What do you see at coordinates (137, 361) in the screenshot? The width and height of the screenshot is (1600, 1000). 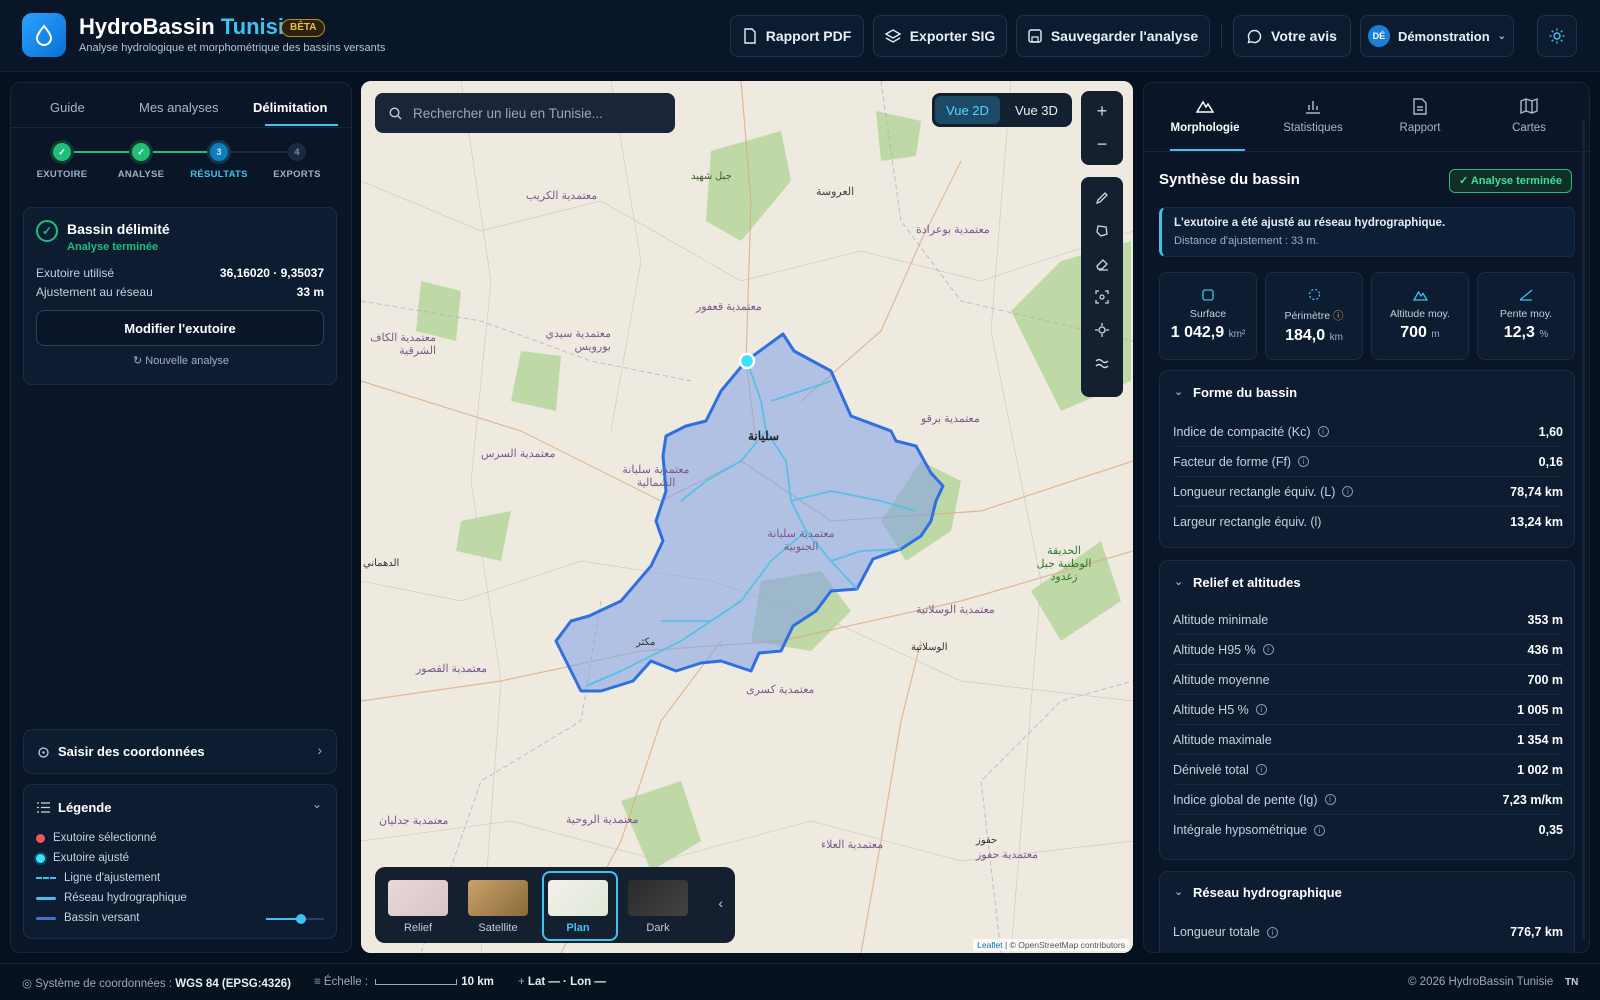 I see `refresh-icon: ↻` at bounding box center [137, 361].